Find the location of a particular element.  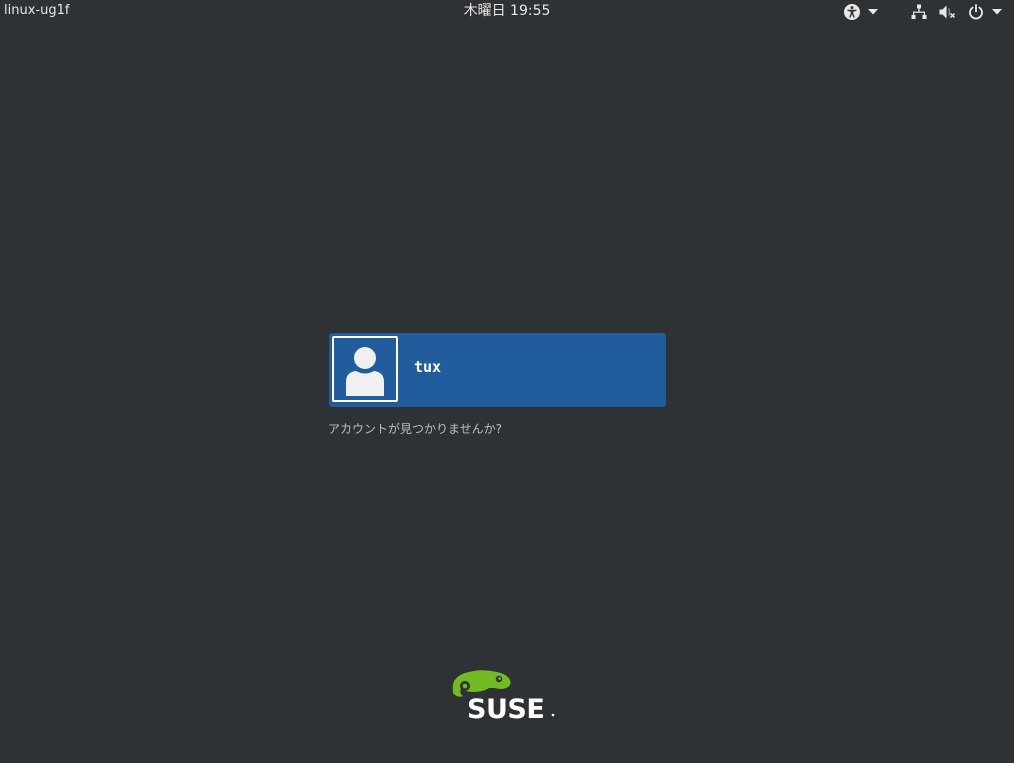

system-menu is located at coordinates (956, 12).